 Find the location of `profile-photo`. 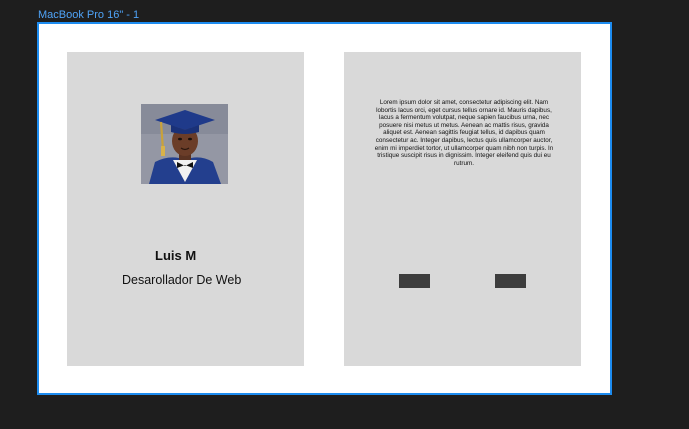

profile-photo is located at coordinates (184, 144).